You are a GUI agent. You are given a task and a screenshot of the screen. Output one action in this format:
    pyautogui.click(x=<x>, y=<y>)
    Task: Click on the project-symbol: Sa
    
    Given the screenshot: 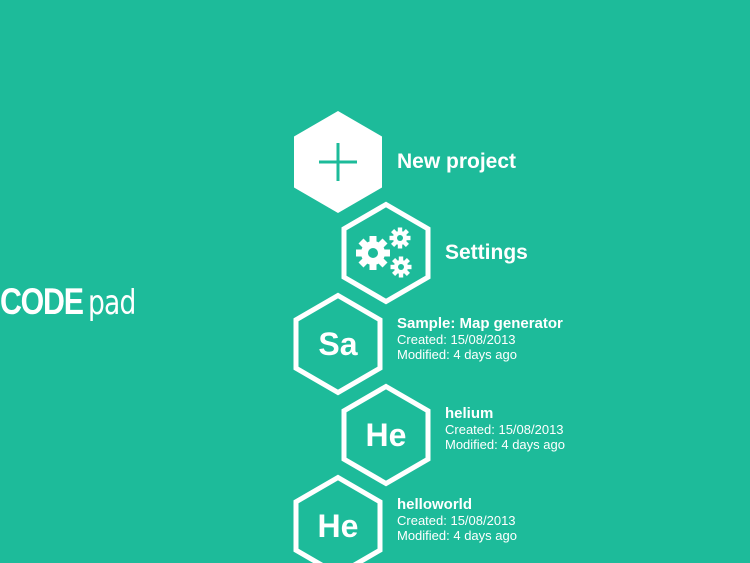 What is the action you would take?
    pyautogui.click(x=338, y=344)
    